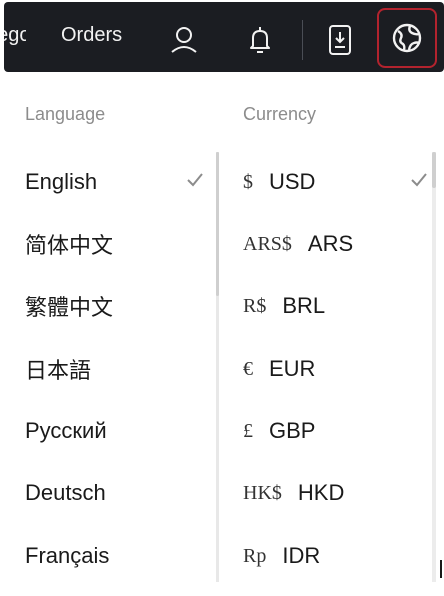 This screenshot has width=444, height=596. Describe the element at coordinates (248, 368) in the screenshot. I see `currency-symbol: €` at that location.